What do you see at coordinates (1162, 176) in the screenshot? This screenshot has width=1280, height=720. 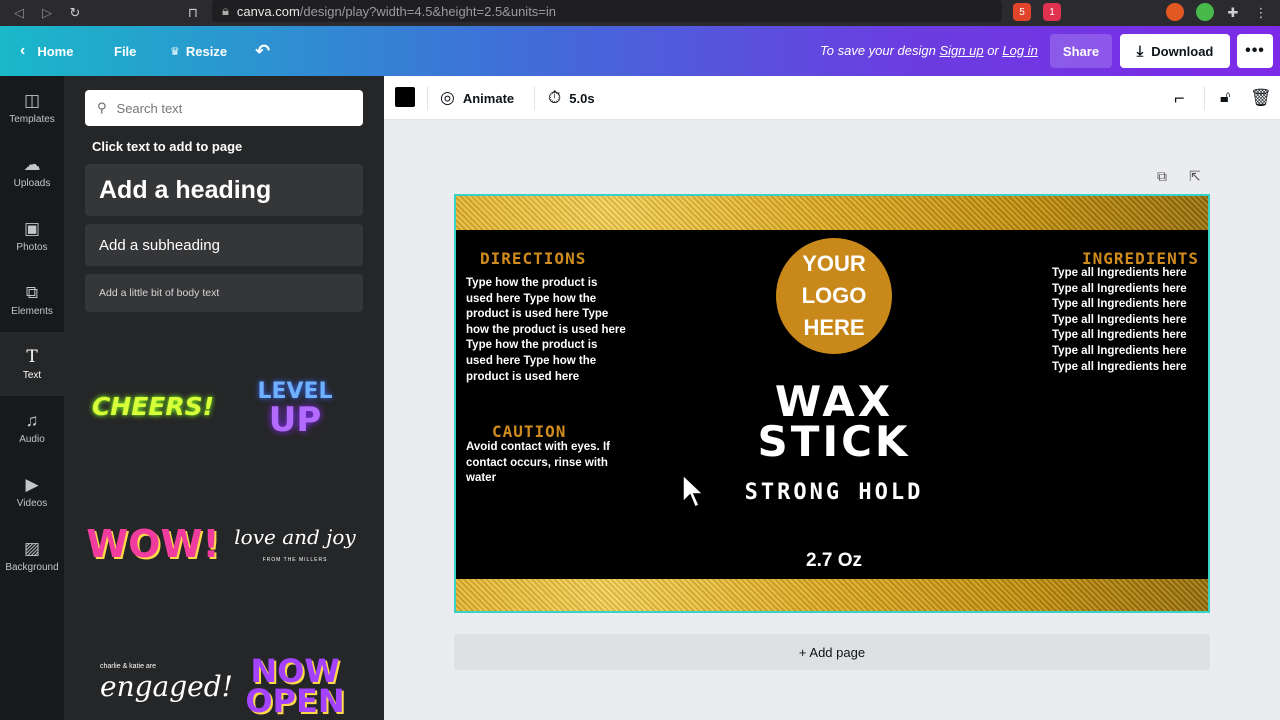 I see `duplicate-page-icon: ⧉` at bounding box center [1162, 176].